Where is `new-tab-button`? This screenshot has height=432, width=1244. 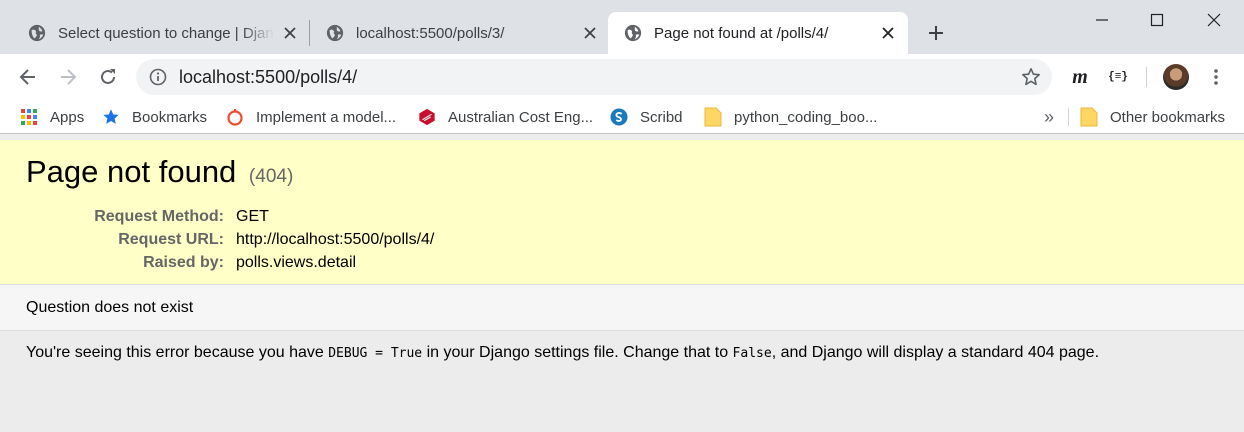
new-tab-button is located at coordinates (936, 33).